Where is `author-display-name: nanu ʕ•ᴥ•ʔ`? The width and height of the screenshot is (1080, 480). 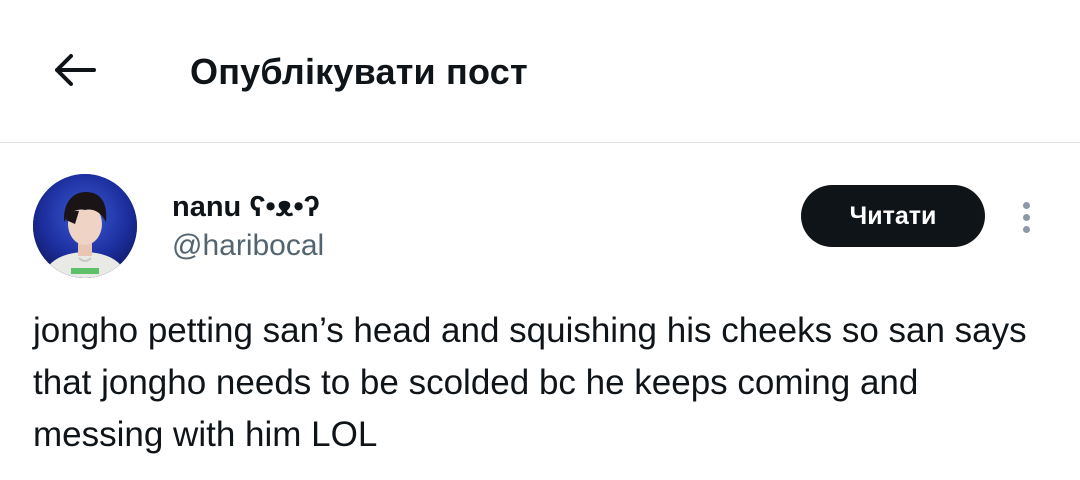 author-display-name: nanu ʕ•ᴥ•ʔ is located at coordinates (246, 207).